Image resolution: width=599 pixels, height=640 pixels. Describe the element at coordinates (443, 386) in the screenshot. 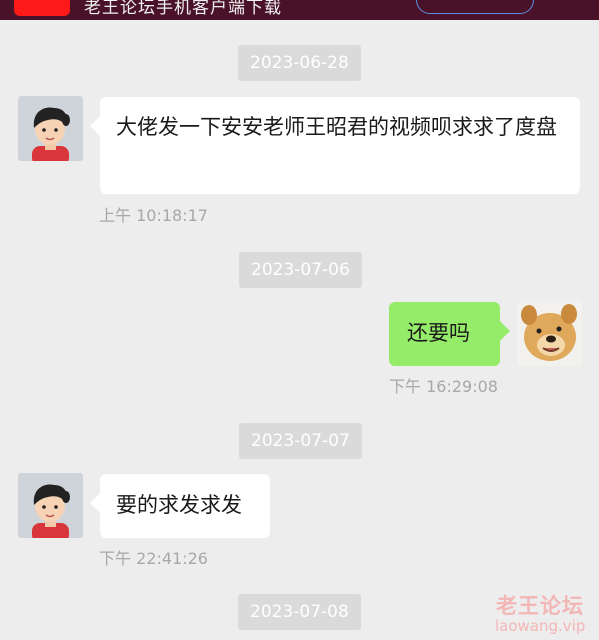

I see `message-timestamp: 下午 16:29:08` at that location.